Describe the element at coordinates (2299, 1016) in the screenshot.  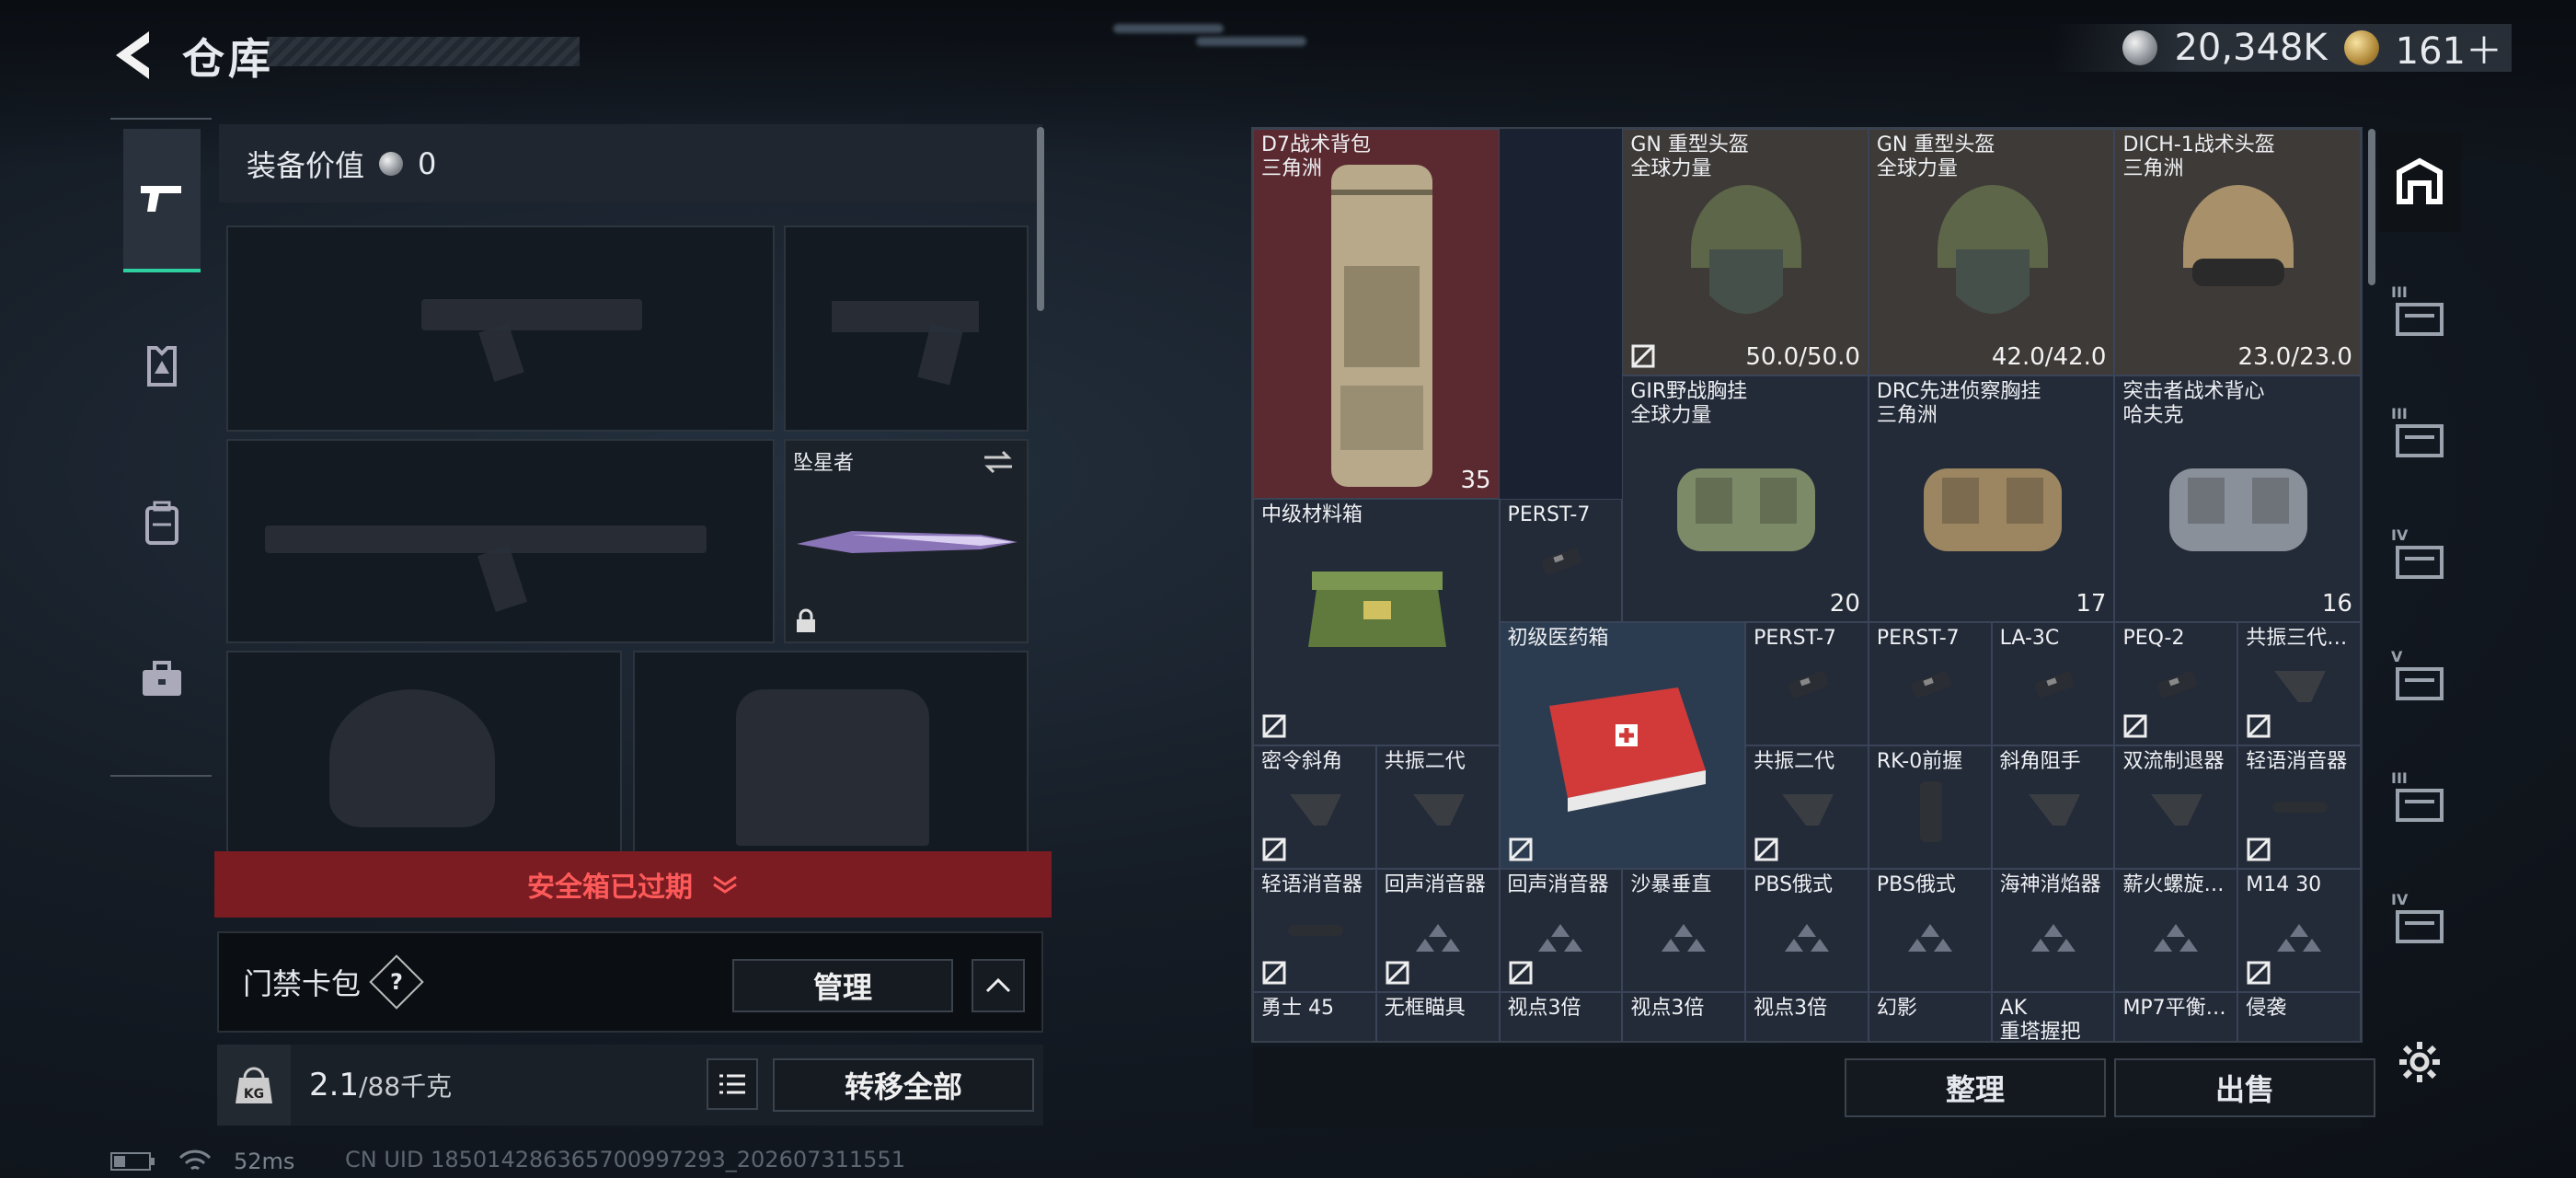
I see `inventory-item: 侵袭` at that location.